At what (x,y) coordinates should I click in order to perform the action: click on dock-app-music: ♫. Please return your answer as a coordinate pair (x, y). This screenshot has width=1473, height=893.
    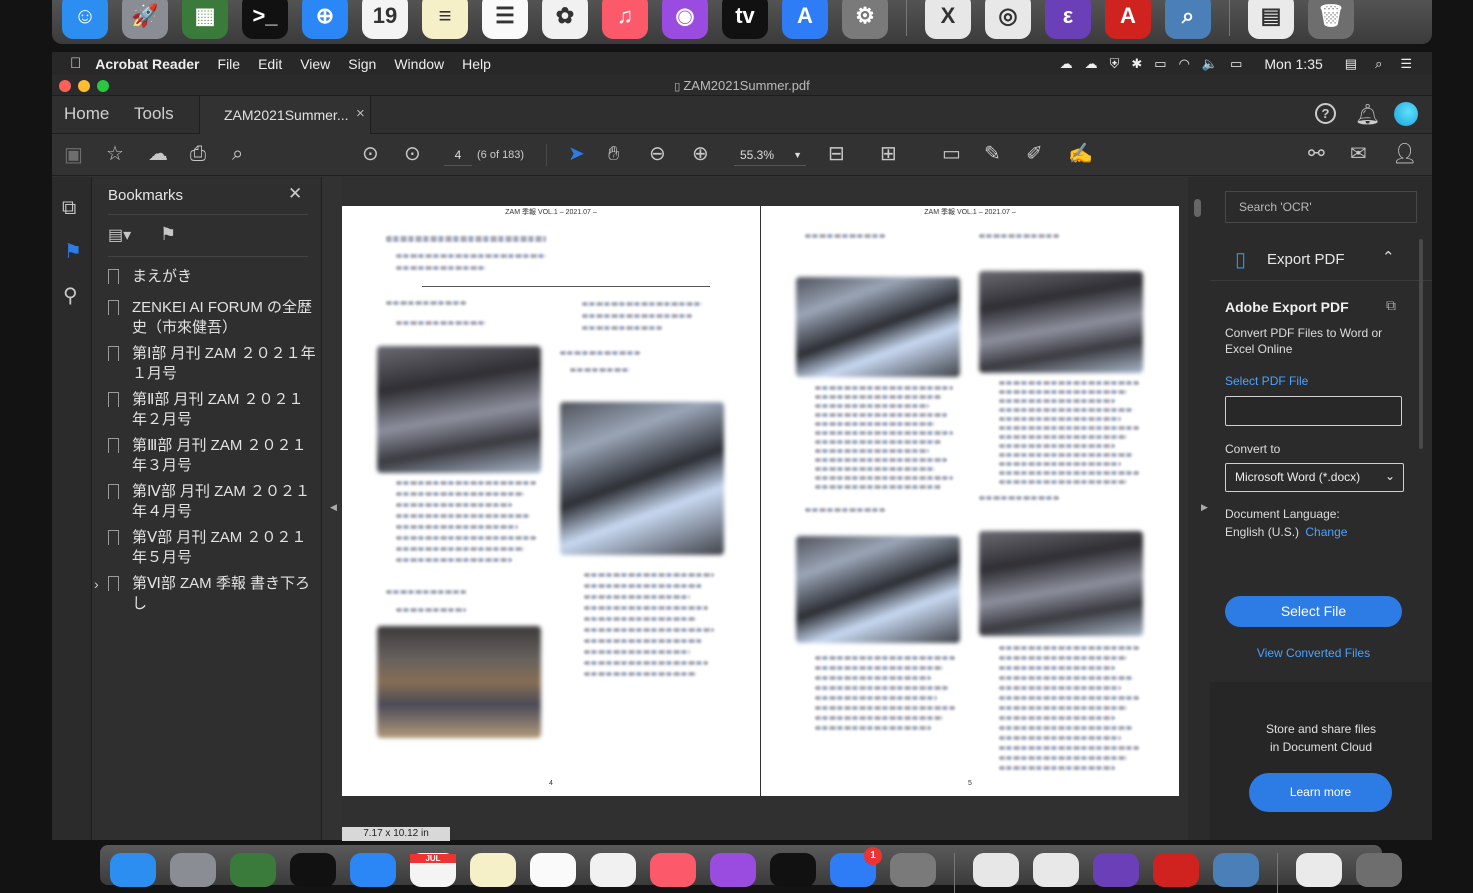
    Looking at the image, I should click on (625, 19).